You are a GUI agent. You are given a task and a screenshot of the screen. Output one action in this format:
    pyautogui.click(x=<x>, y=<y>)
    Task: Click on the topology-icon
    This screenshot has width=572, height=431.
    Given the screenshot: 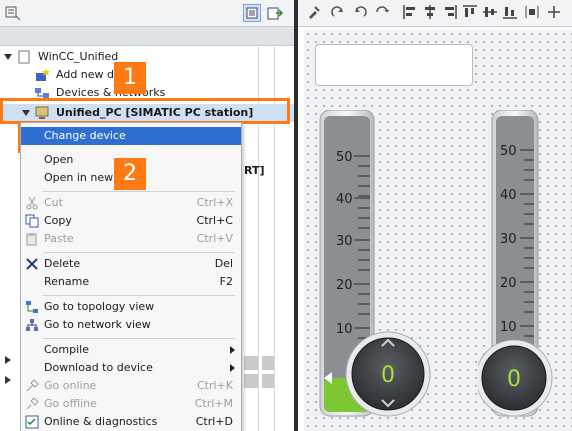 What is the action you would take?
    pyautogui.click(x=32, y=307)
    